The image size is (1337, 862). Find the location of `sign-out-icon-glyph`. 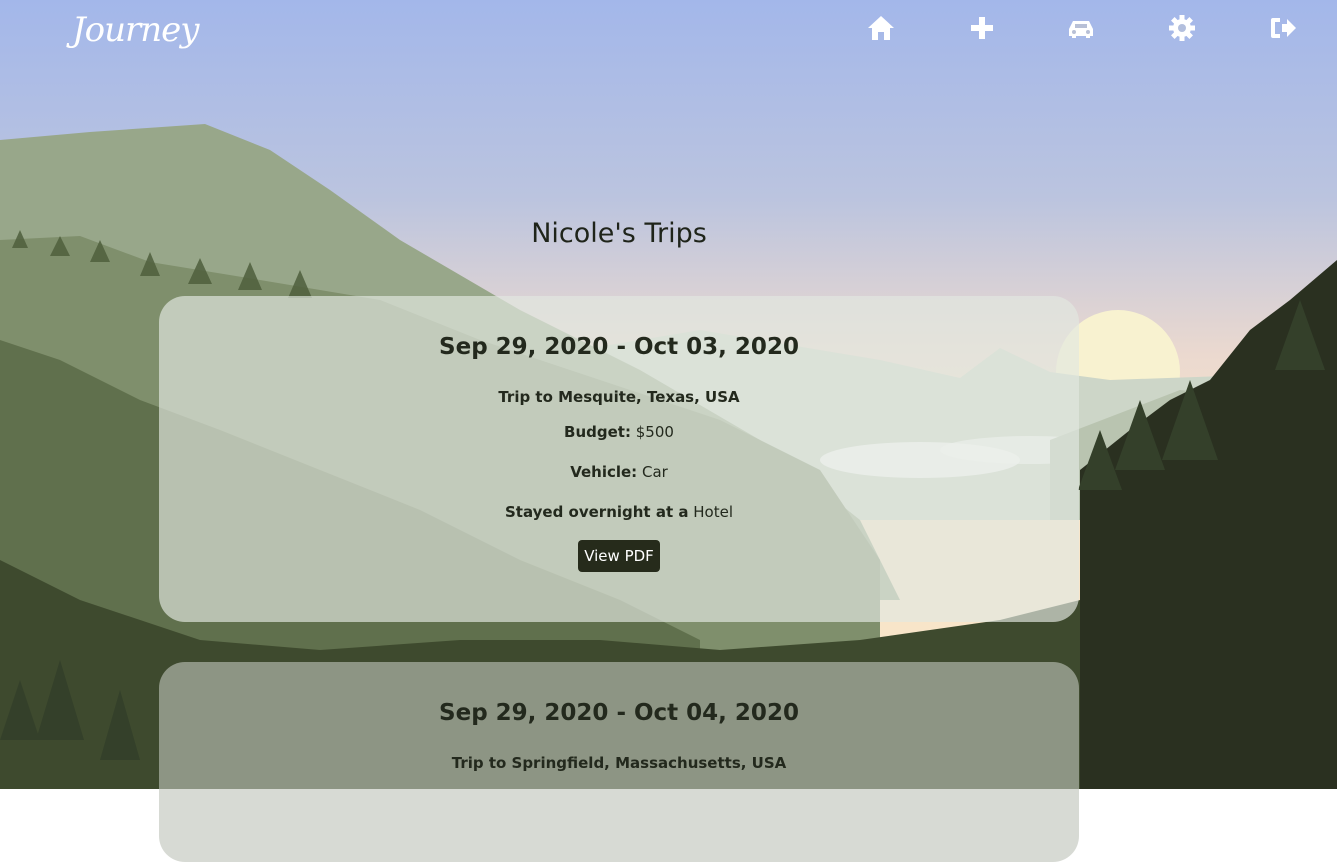

sign-out-icon-glyph is located at coordinates (1283, 28).